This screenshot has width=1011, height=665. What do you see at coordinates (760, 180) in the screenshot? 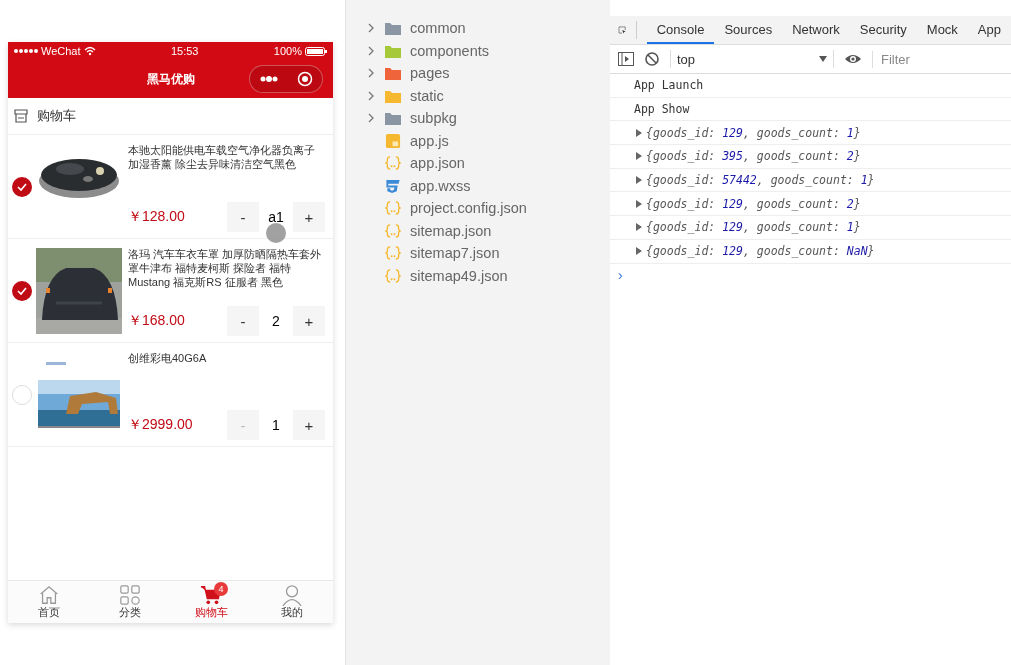
I see `log-object: {goods_id: 57442, goods_count: 1}` at bounding box center [760, 180].